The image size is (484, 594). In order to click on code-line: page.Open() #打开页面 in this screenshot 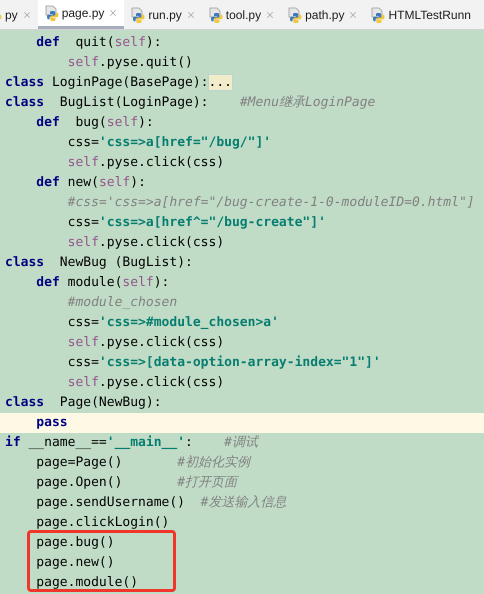, I will do `click(137, 483)`.